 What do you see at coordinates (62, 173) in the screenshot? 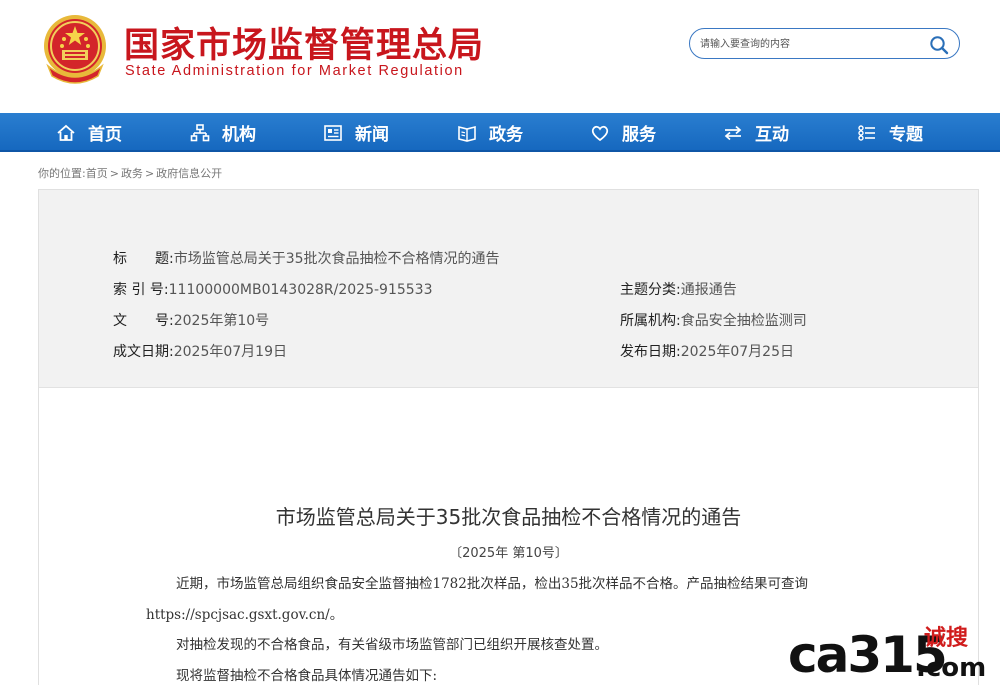
I see `breadcrumb-prefix: 你的位置:` at bounding box center [62, 173].